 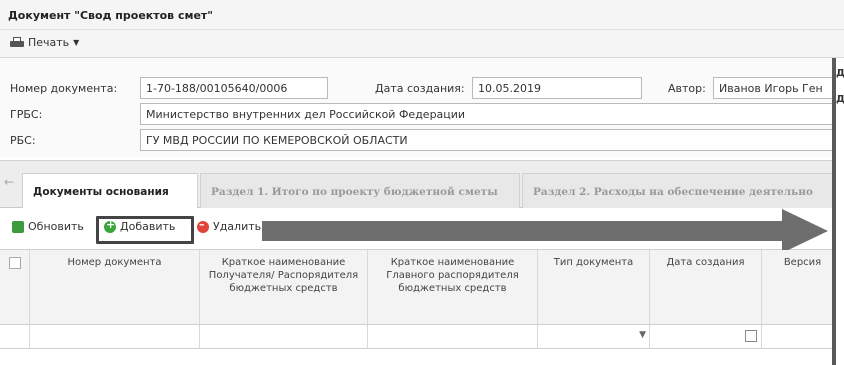 What do you see at coordinates (420, 88) in the screenshot?
I see `created-date-label: Дата создания:` at bounding box center [420, 88].